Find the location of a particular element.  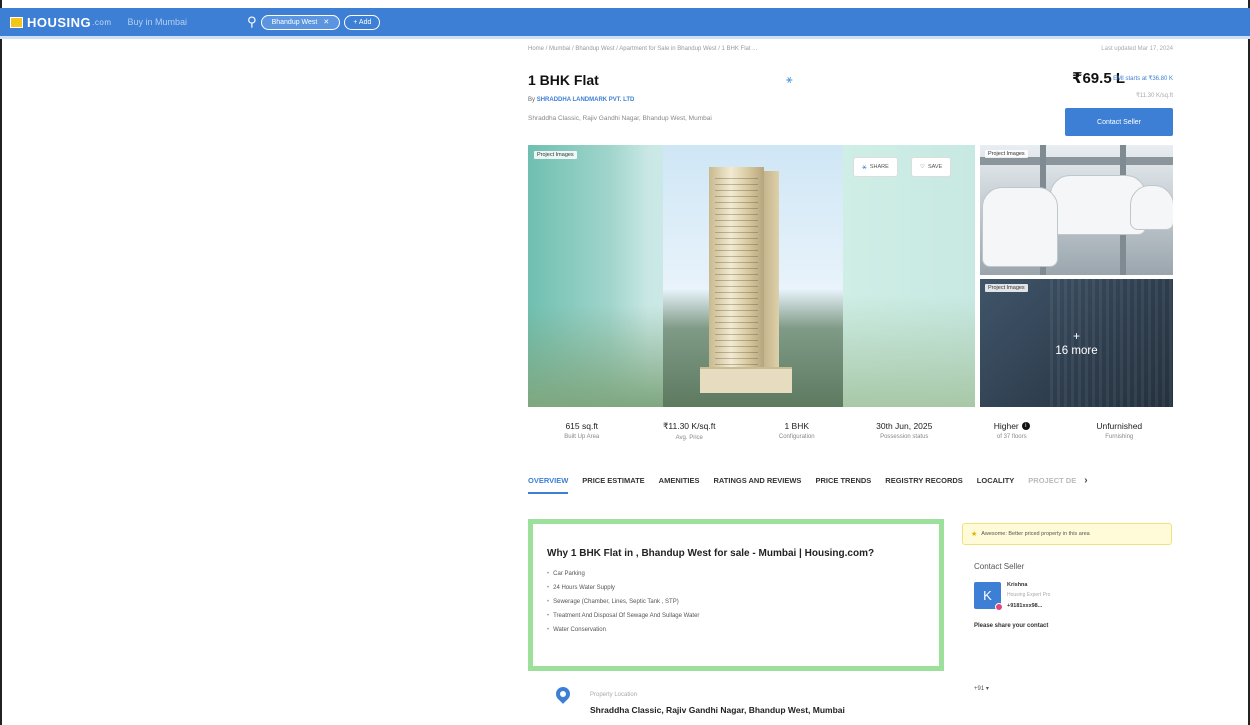

parking-image: Project Images is located at coordinates (1076, 210).